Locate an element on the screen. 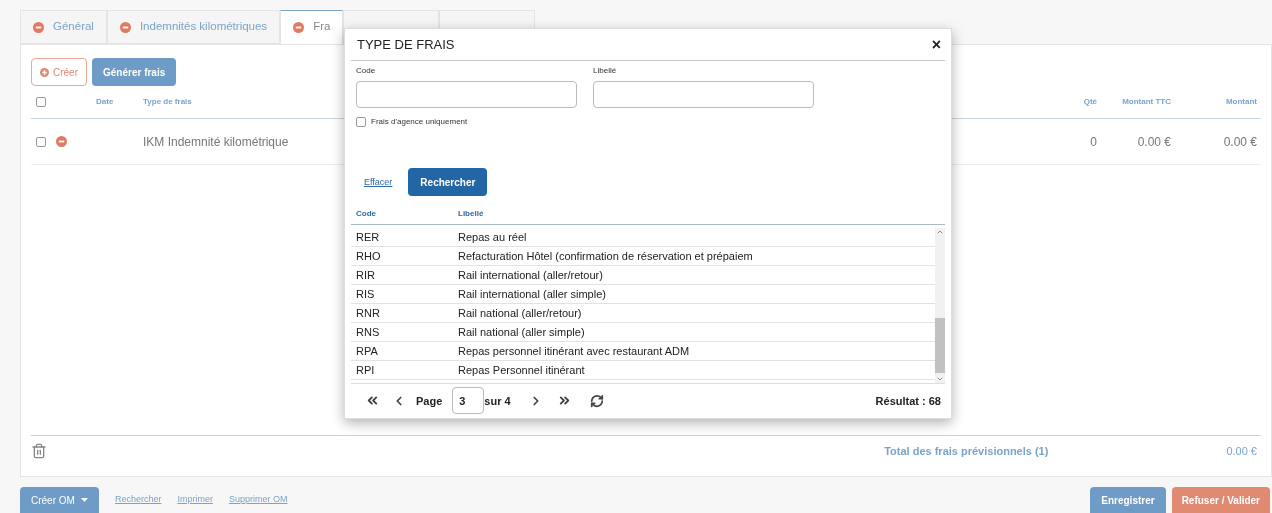  label-cell-text: Refacturation Hôtel (confirmation de réservation et prépaiem is located at coordinates (605, 256).